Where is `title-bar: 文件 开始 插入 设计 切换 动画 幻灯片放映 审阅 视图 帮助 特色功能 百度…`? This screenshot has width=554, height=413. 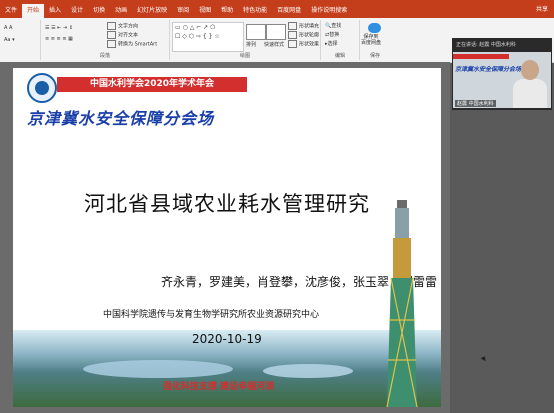
title-bar: 文件 开始 插入 设计 切换 动画 幻灯片放映 审阅 视图 帮助 特色功能 百度… is located at coordinates (277, 9).